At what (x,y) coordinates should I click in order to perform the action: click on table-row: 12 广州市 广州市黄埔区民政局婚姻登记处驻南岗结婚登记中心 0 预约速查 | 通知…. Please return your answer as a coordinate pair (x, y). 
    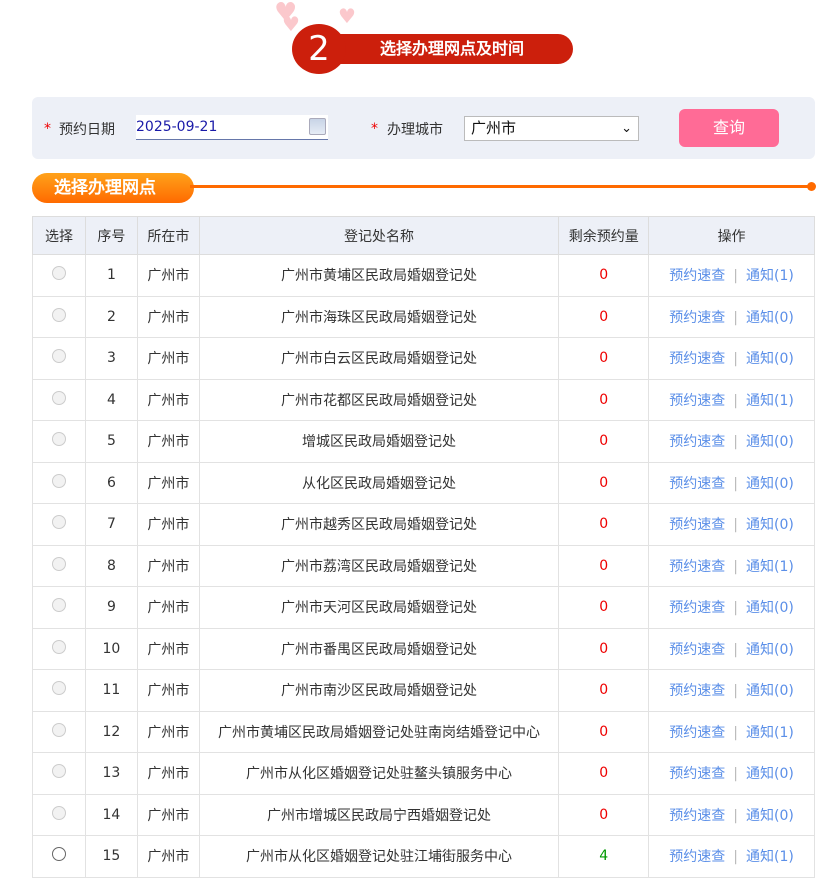
    Looking at the image, I should click on (423, 731).